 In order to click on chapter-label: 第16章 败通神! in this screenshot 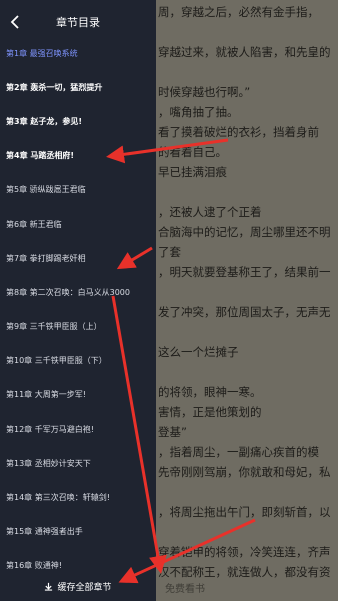, I will do `click(34, 566)`.